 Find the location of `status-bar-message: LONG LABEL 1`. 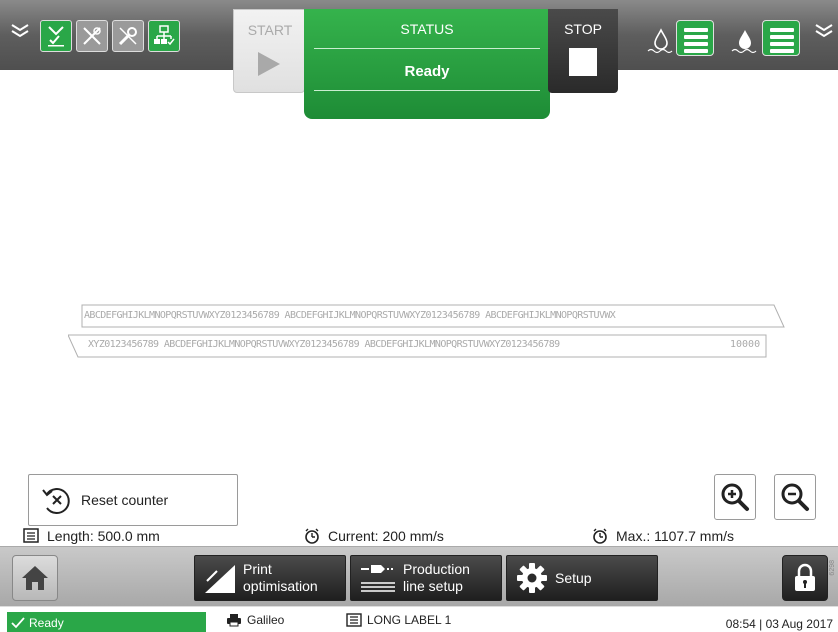

status-bar-message: LONG LABEL 1 is located at coordinates (398, 620).